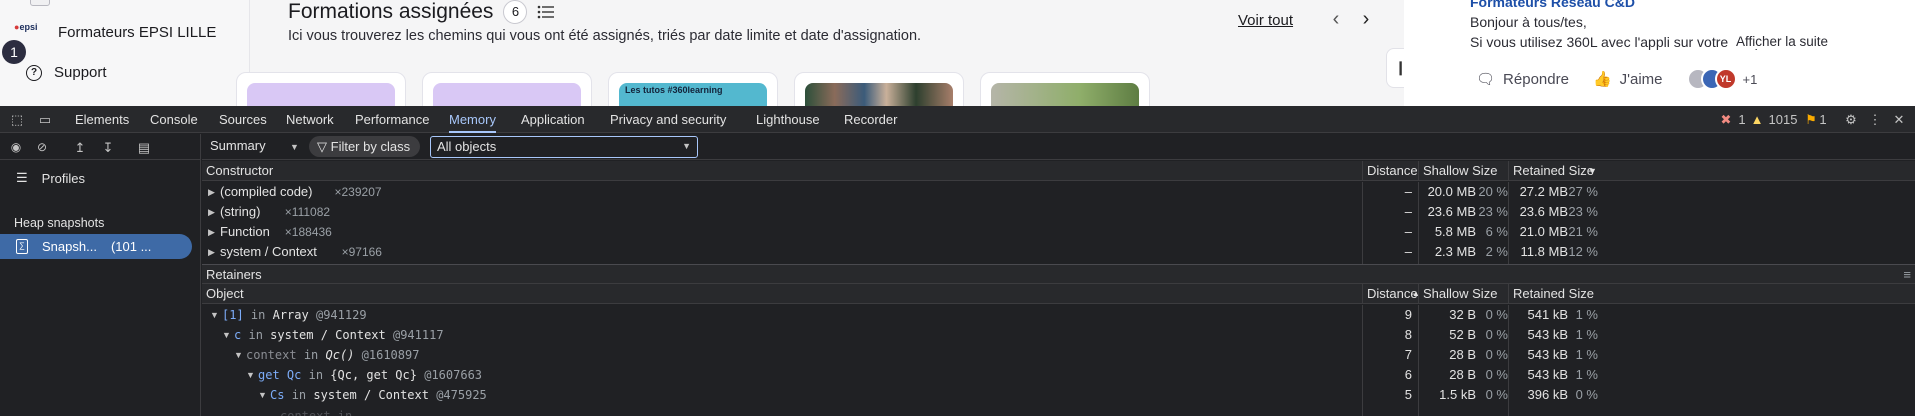  I want to click on tab-sources: Sources, so click(243, 119).